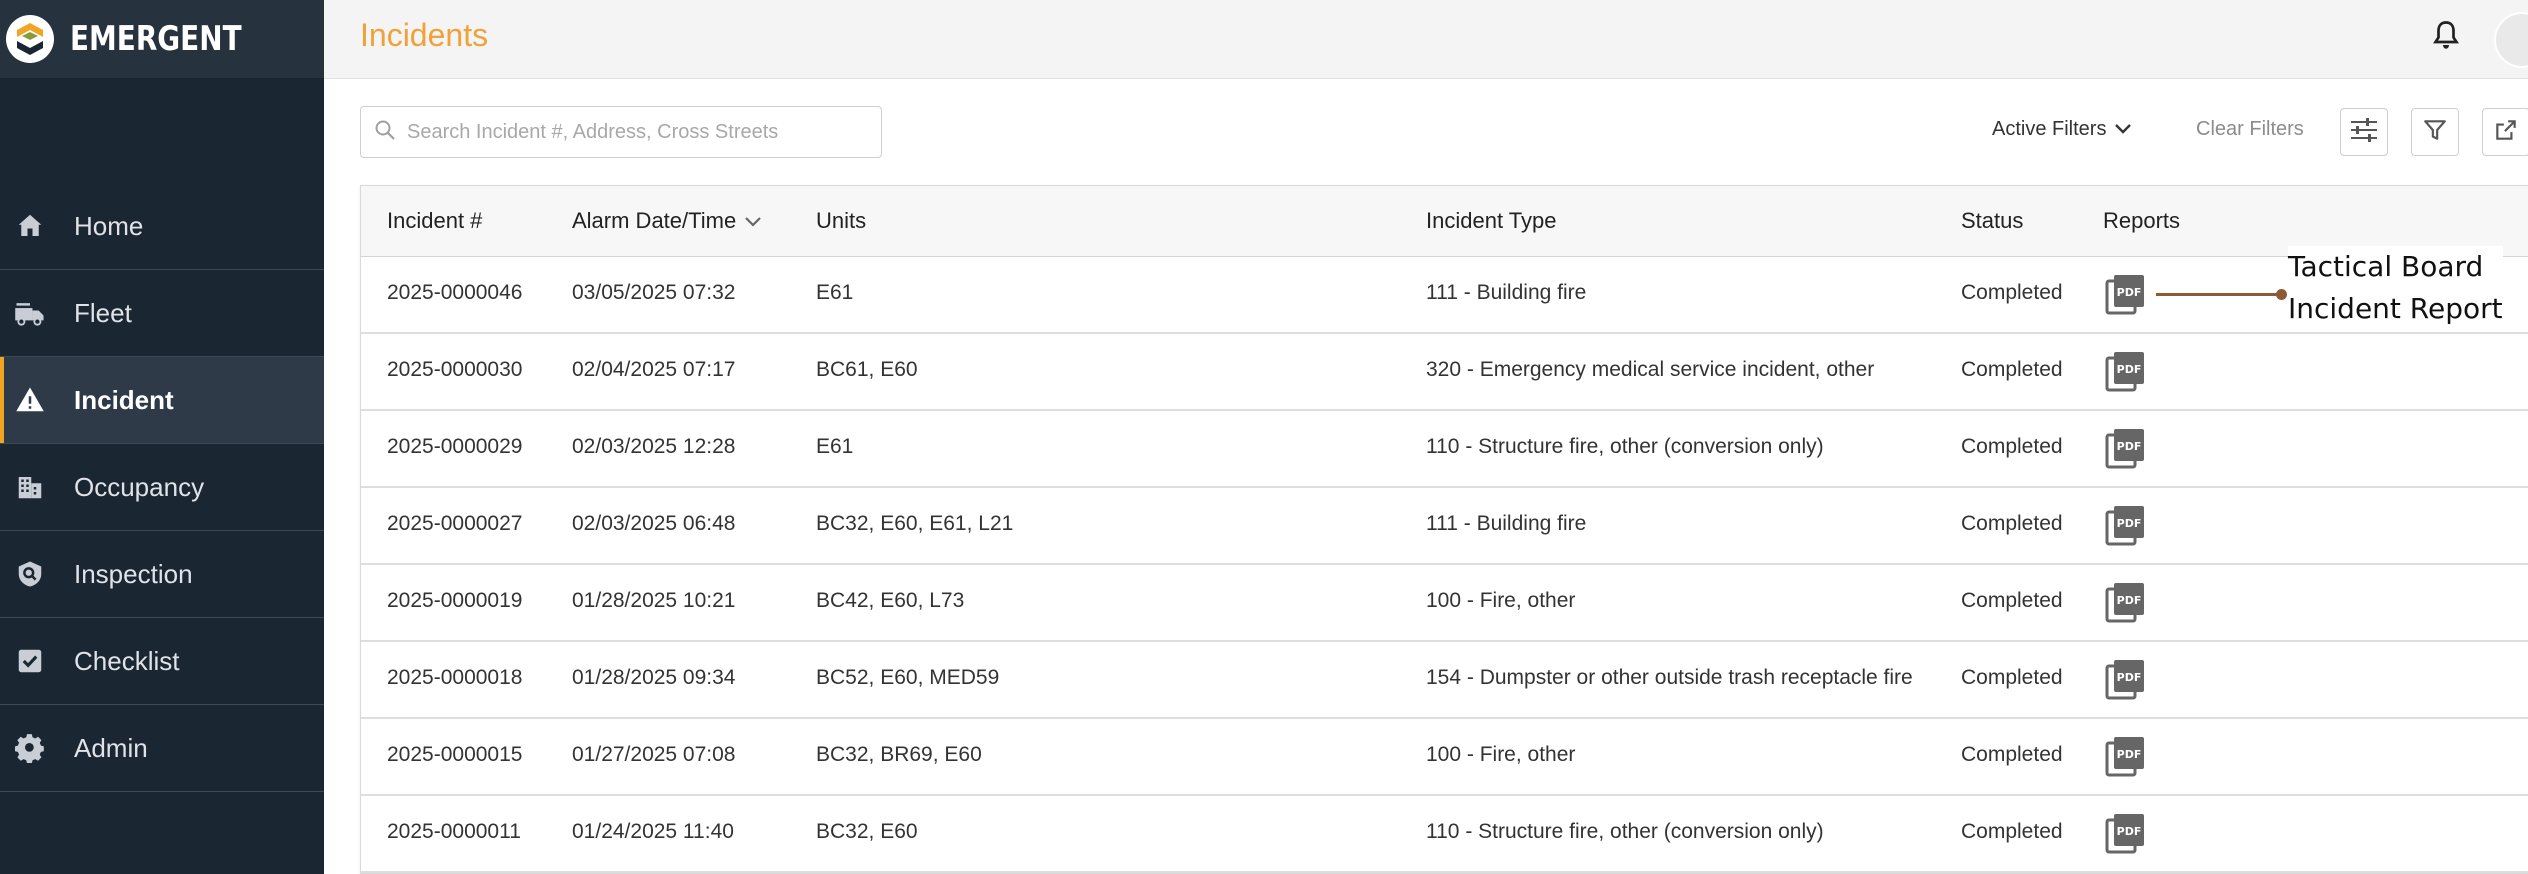 Image resolution: width=2528 pixels, height=874 pixels. Describe the element at coordinates (434, 221) in the screenshot. I see `col-header-incident: Incident #` at that location.